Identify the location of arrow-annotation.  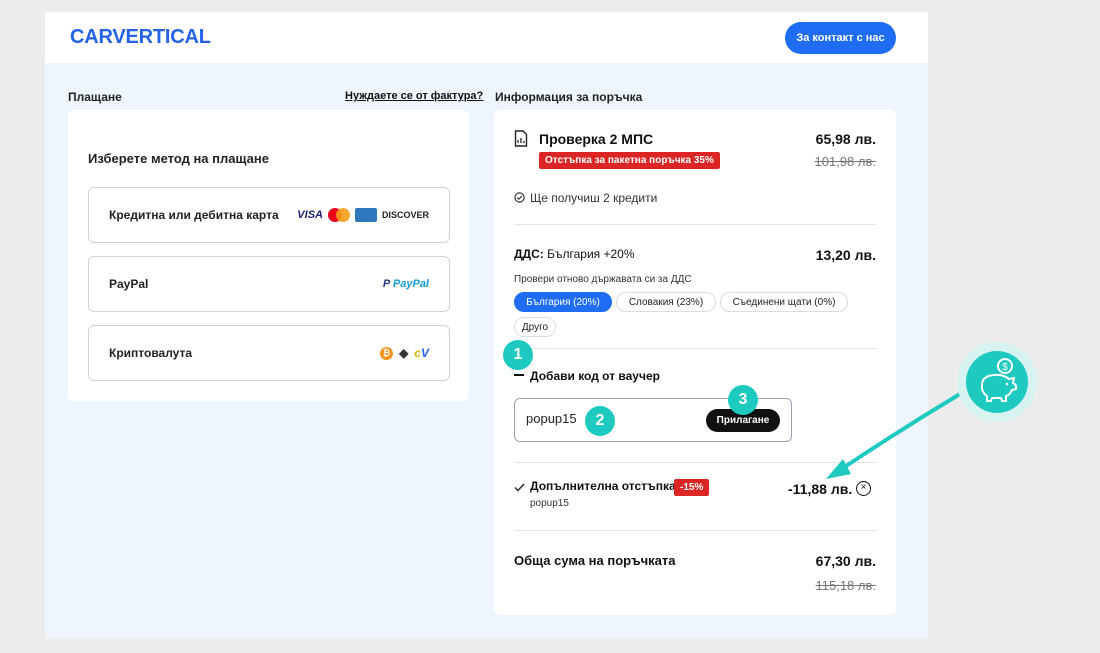
(894, 435).